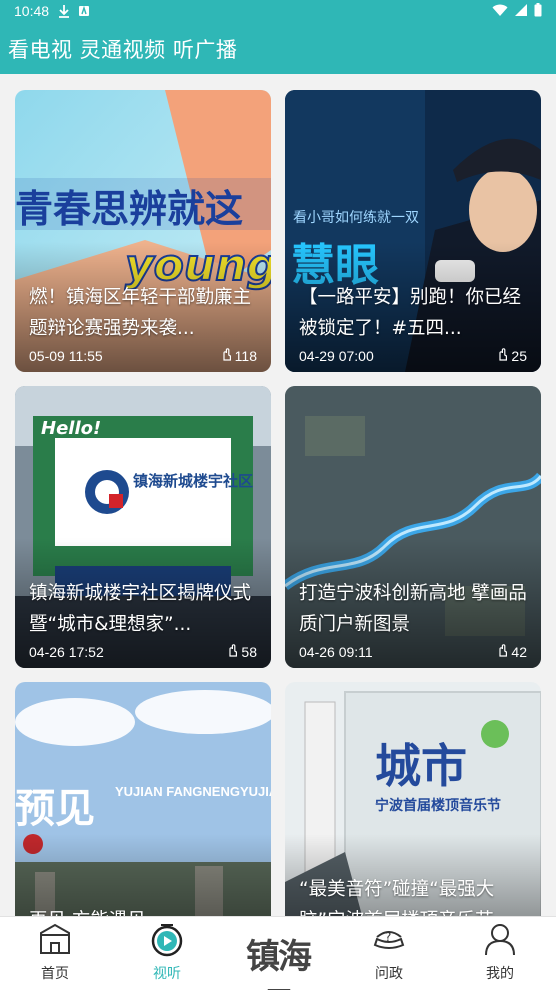 The height and width of the screenshot is (990, 556). I want to click on views-value: 58, so click(249, 651).